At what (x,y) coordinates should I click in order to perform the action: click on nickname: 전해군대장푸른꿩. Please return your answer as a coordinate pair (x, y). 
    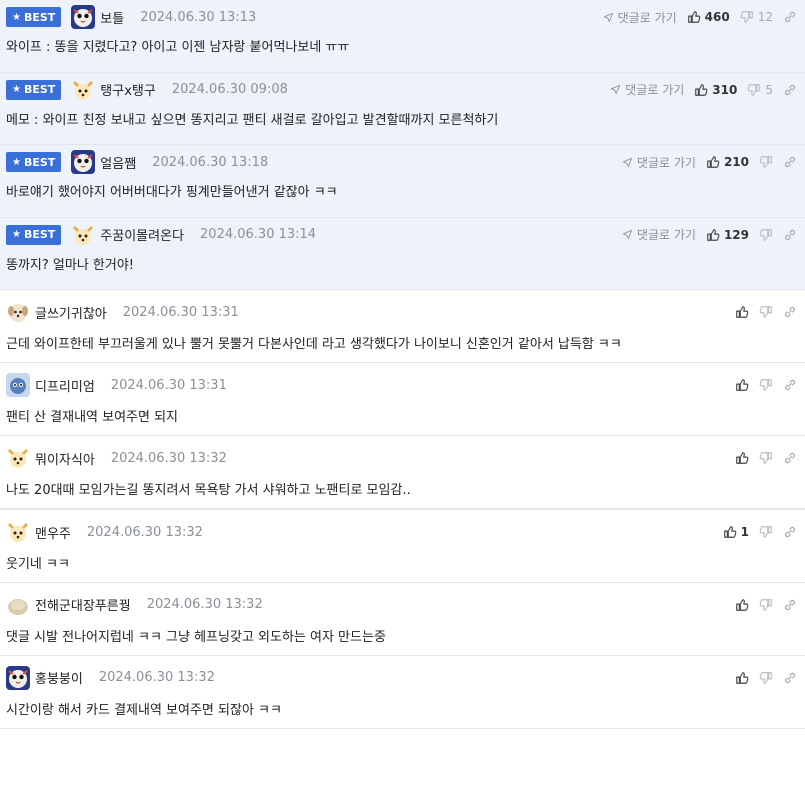
    Looking at the image, I should click on (83, 604).